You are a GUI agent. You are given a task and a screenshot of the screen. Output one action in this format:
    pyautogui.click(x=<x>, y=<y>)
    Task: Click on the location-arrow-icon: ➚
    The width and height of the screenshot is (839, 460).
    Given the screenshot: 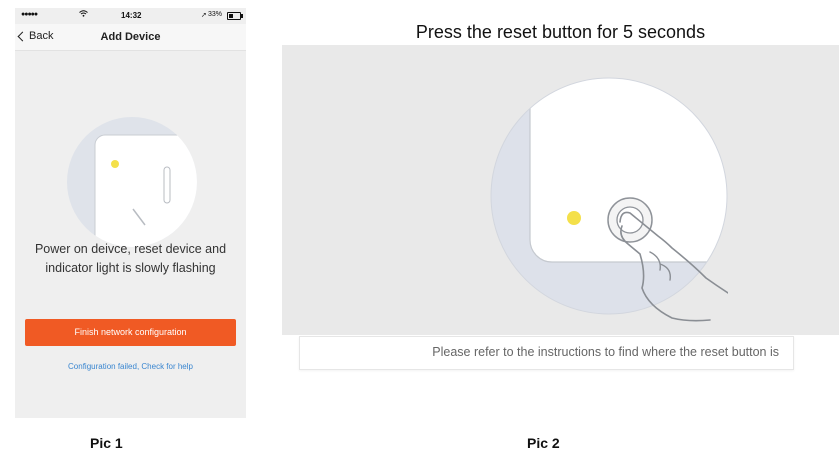 What is the action you would take?
    pyautogui.click(x=204, y=15)
    